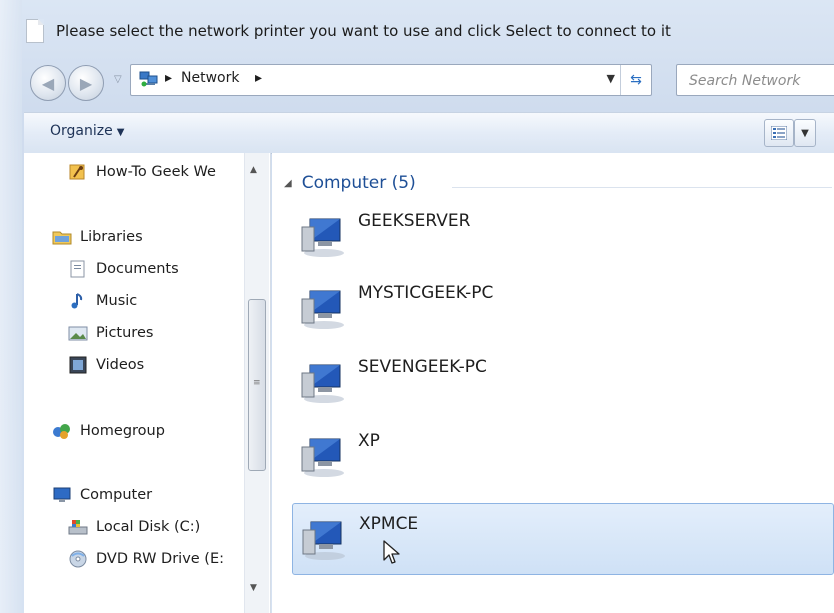 The width and height of the screenshot is (834, 613). What do you see at coordinates (122, 431) in the screenshot?
I see `sidebar-item-label: Homegroup` at bounding box center [122, 431].